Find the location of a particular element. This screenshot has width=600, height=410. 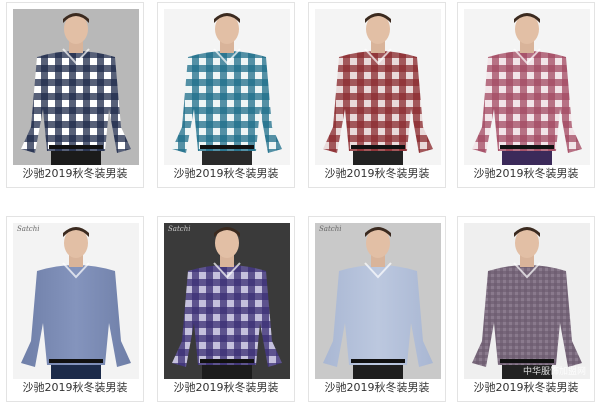

watermark: 中华服饰加盟网 is located at coordinates (554, 372).